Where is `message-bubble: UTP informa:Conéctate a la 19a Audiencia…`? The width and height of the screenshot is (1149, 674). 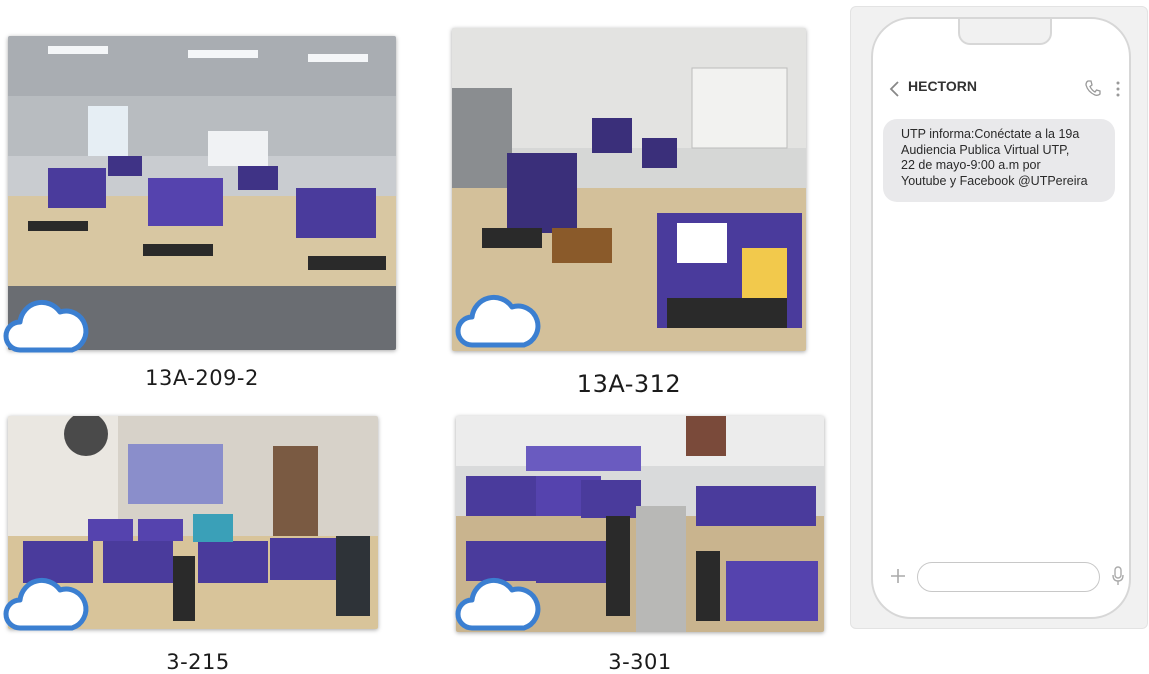
message-bubble: UTP informa:Conéctate a la 19a Audiencia… is located at coordinates (999, 160).